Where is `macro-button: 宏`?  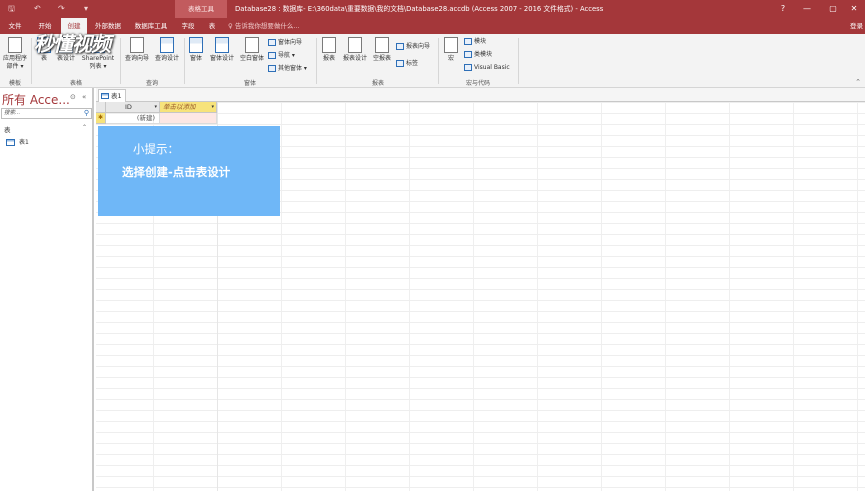 macro-button: 宏 is located at coordinates (451, 50).